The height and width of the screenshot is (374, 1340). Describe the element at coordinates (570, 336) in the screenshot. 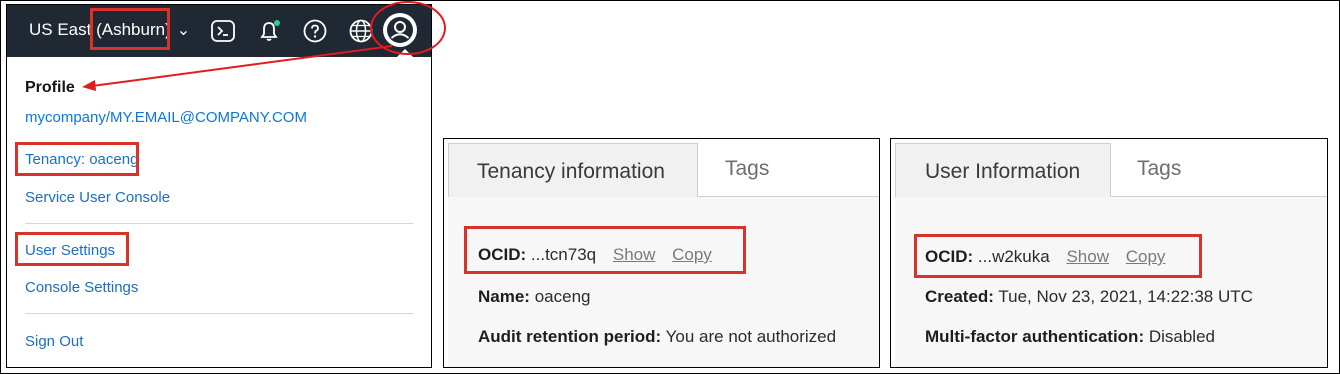

I see `audit-label: Audit retention period:` at that location.